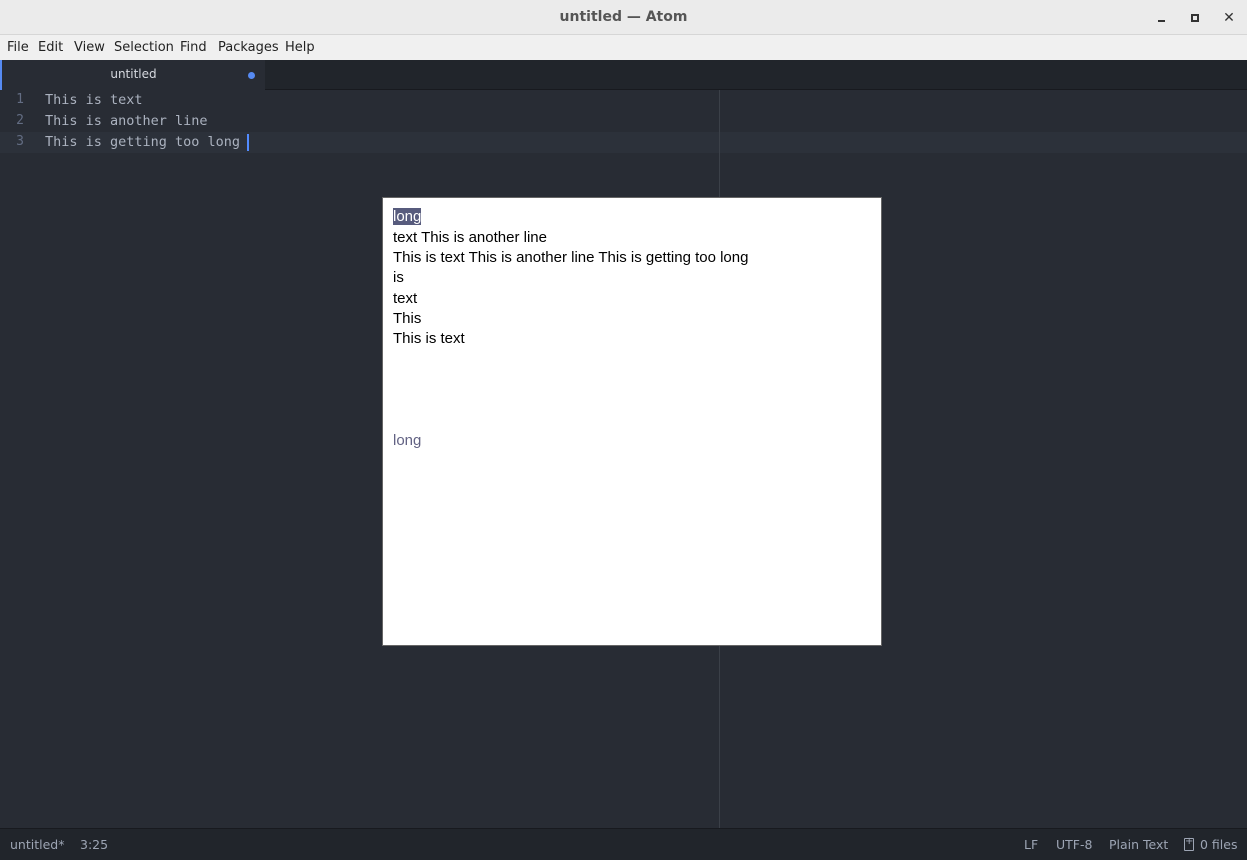 This screenshot has height=860, width=1247. Describe the element at coordinates (251, 75) in the screenshot. I see `modified-dot-icon` at that location.